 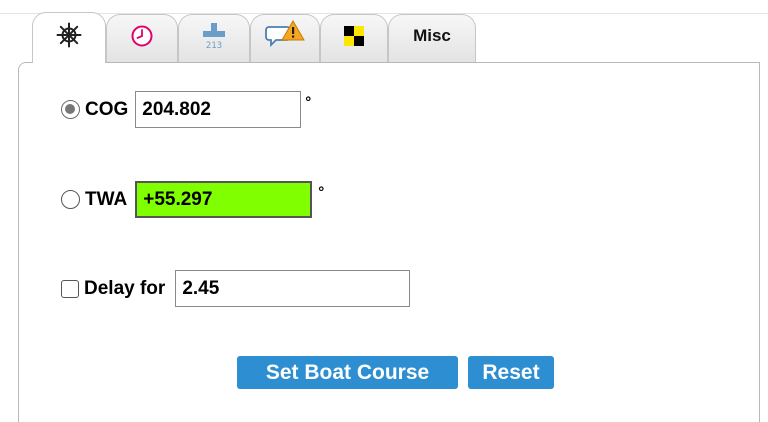 I want to click on twa-degree-unit: °, so click(x=321, y=192).